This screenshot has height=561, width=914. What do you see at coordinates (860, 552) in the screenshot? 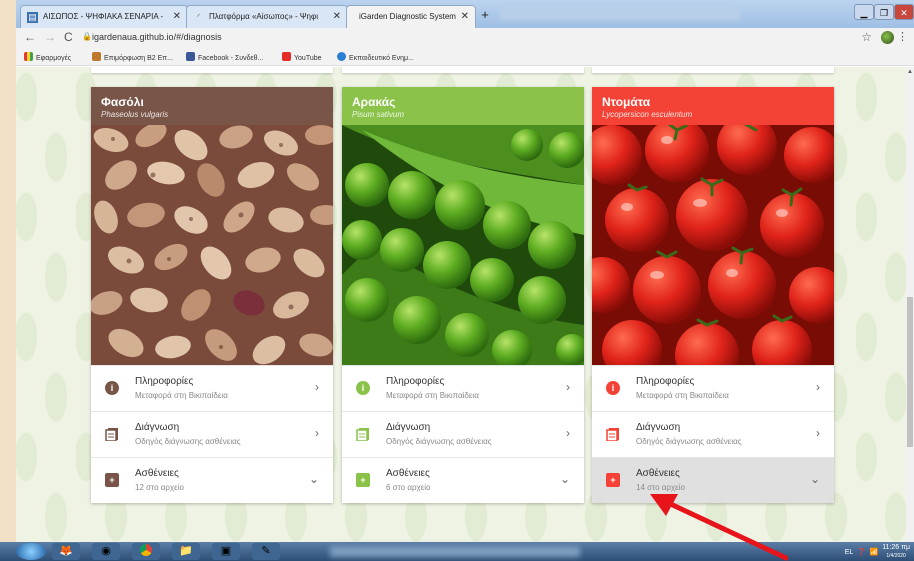
I see `help-icon: ❓` at bounding box center [860, 552].